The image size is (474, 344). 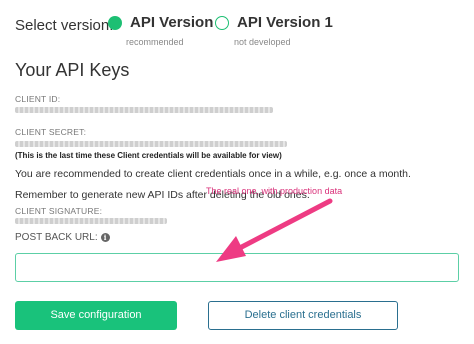 I want to click on api-version-1-option: API Version 1, so click(x=274, y=22).